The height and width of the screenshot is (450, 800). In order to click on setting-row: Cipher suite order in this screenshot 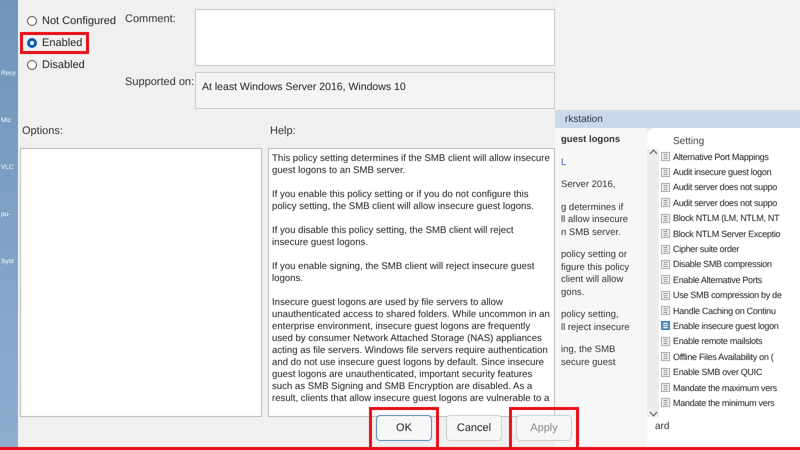, I will do `click(721, 249)`.